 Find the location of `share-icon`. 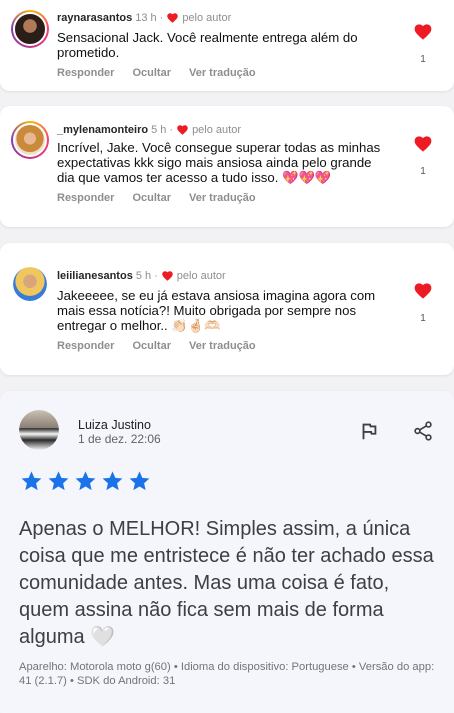

share-icon is located at coordinates (423, 431).